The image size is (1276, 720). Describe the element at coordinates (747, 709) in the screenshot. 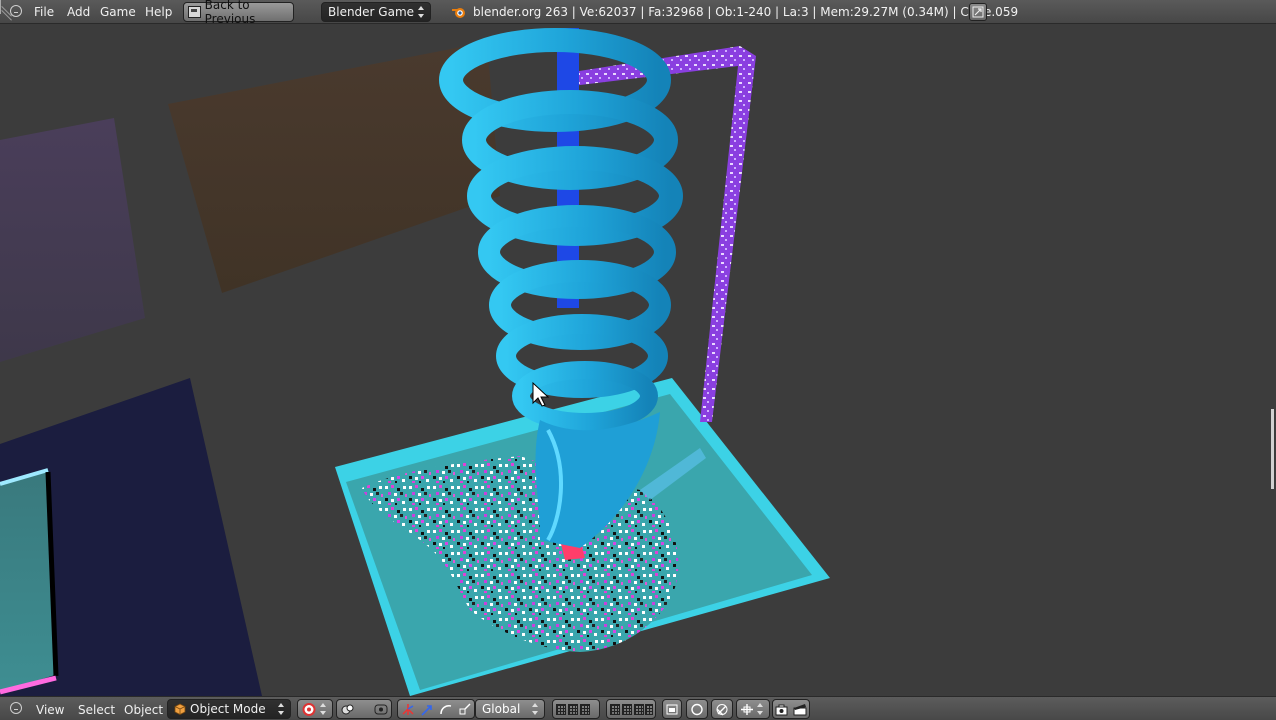

I see `snap-increment-icon` at that location.